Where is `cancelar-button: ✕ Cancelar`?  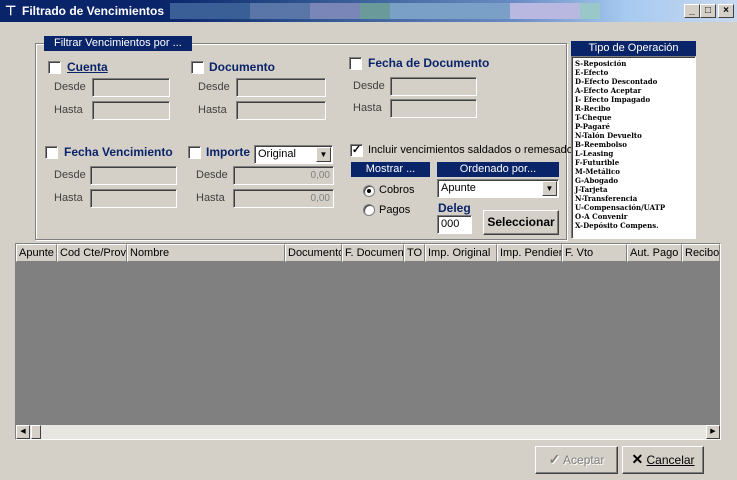 cancelar-button: ✕ Cancelar is located at coordinates (663, 460).